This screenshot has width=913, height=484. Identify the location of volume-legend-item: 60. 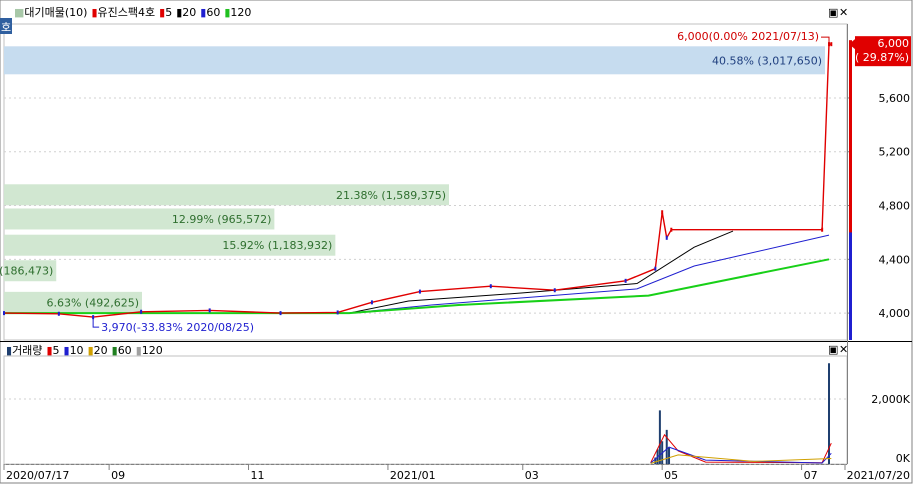
(125, 350).